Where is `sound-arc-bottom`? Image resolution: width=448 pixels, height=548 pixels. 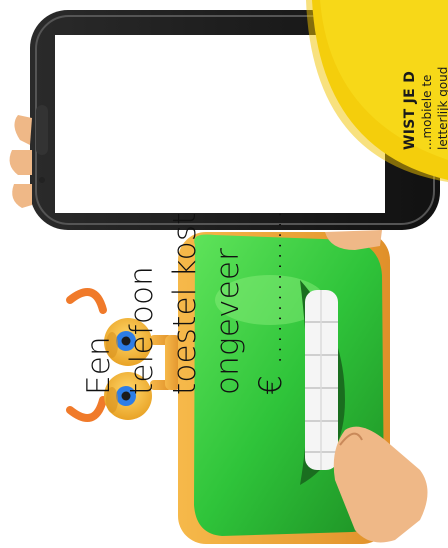 sound-arc-bottom is located at coordinates (86, 409).